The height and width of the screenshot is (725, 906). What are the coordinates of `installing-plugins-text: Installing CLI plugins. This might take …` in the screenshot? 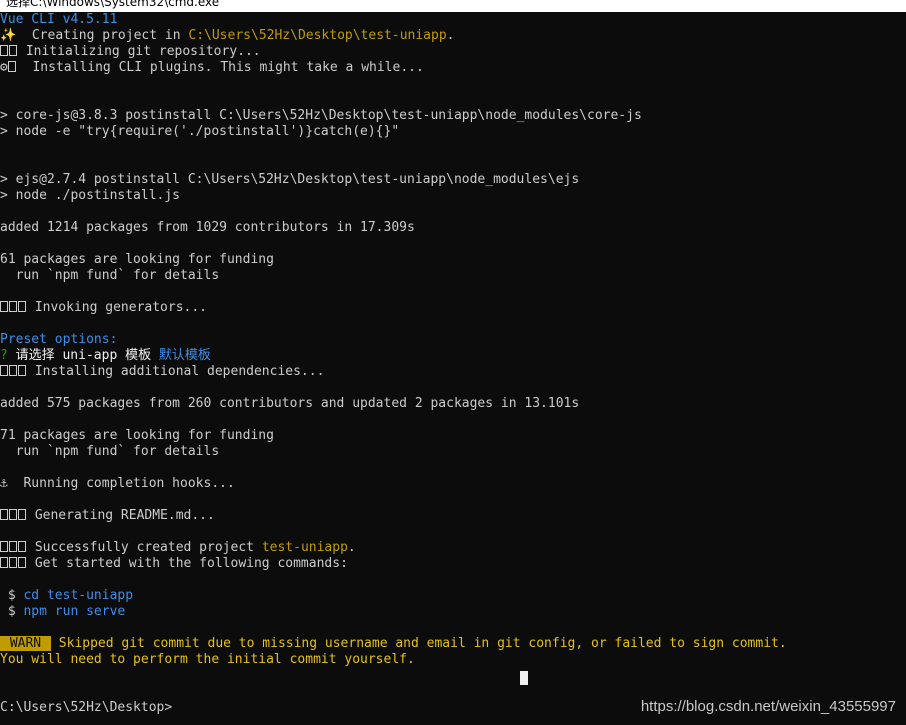 It's located at (220, 67).